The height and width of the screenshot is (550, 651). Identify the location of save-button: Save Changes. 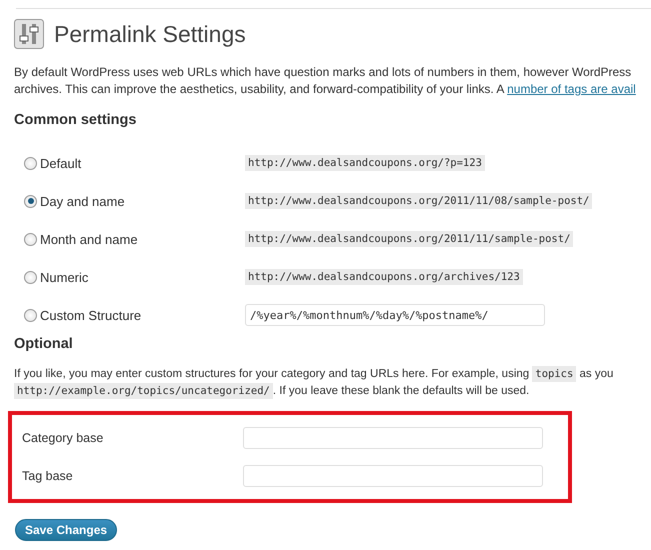
(66, 530).